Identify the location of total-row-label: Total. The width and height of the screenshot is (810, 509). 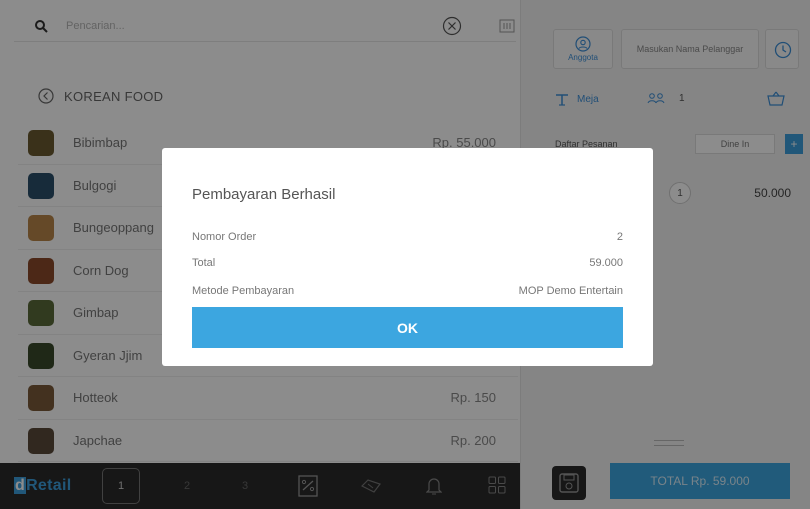
(204, 263).